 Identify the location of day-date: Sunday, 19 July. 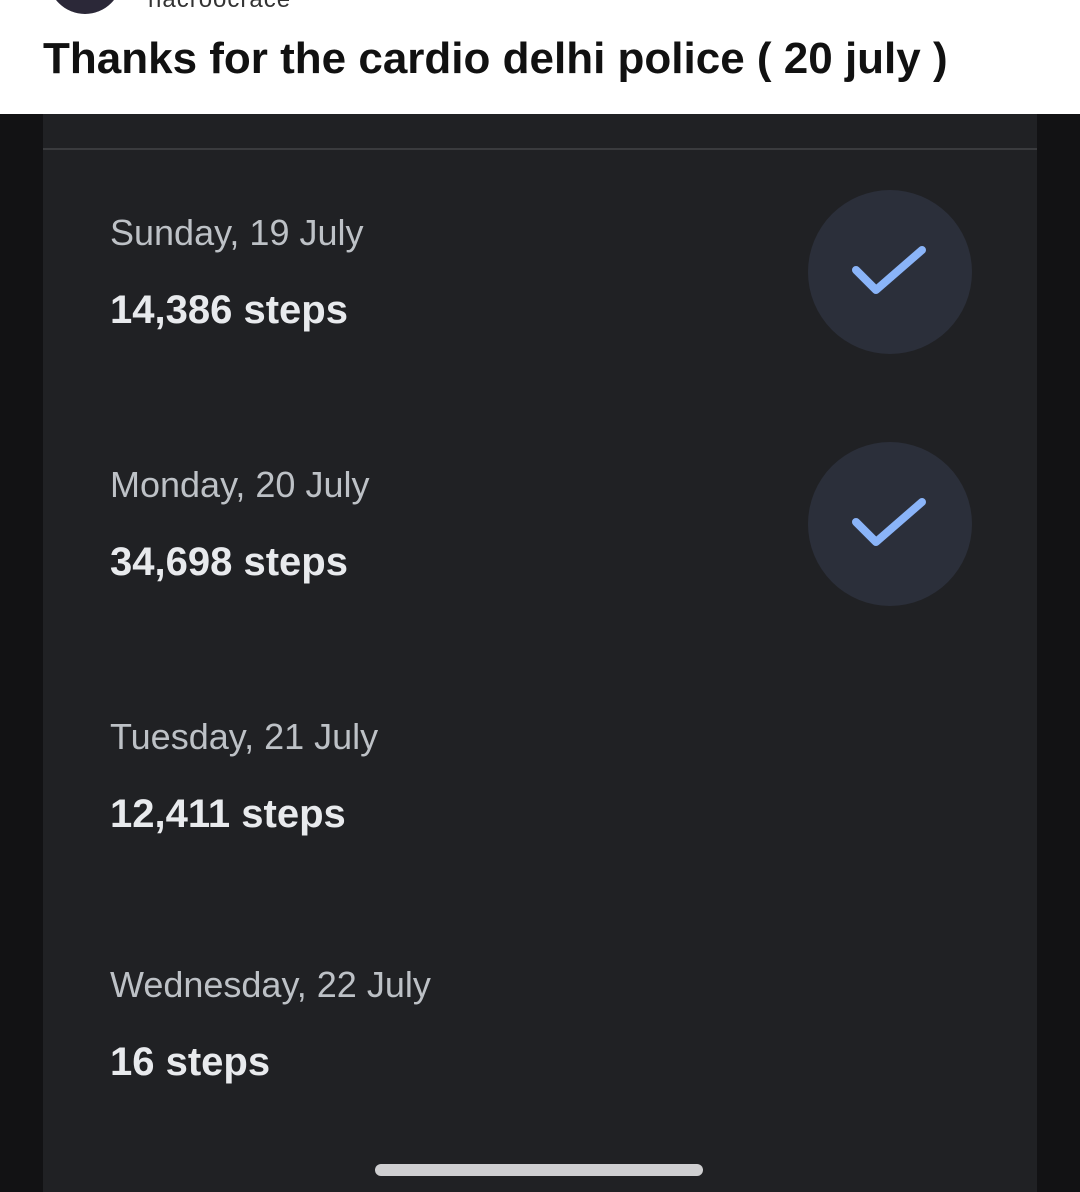
(237, 232).